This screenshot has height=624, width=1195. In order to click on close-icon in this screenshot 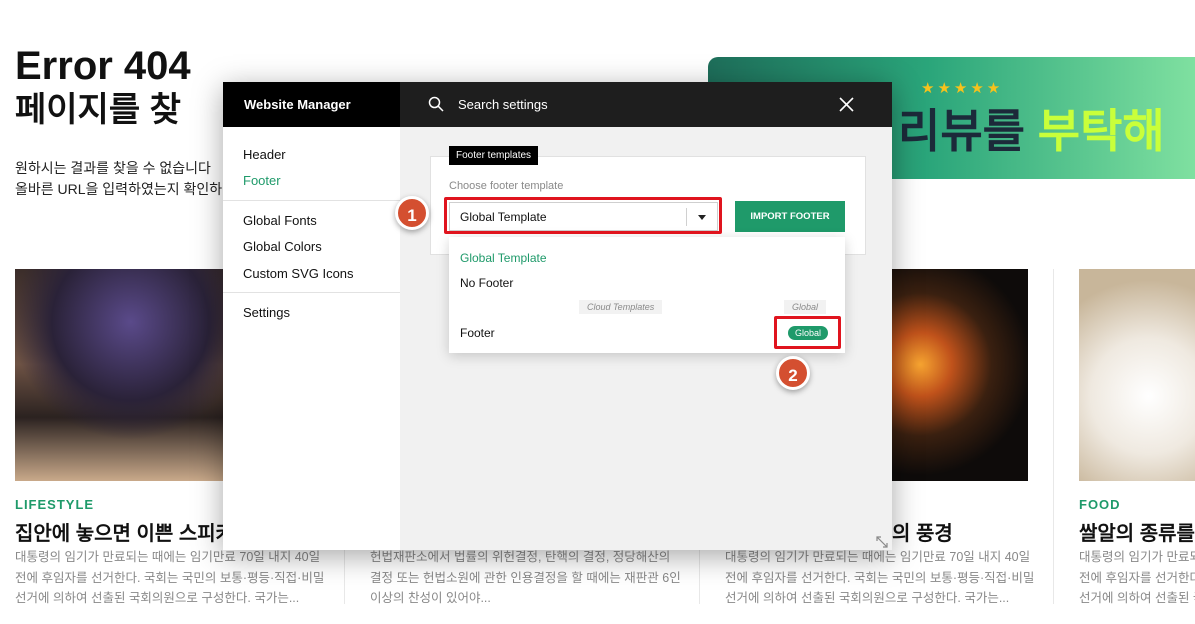, I will do `click(846, 104)`.